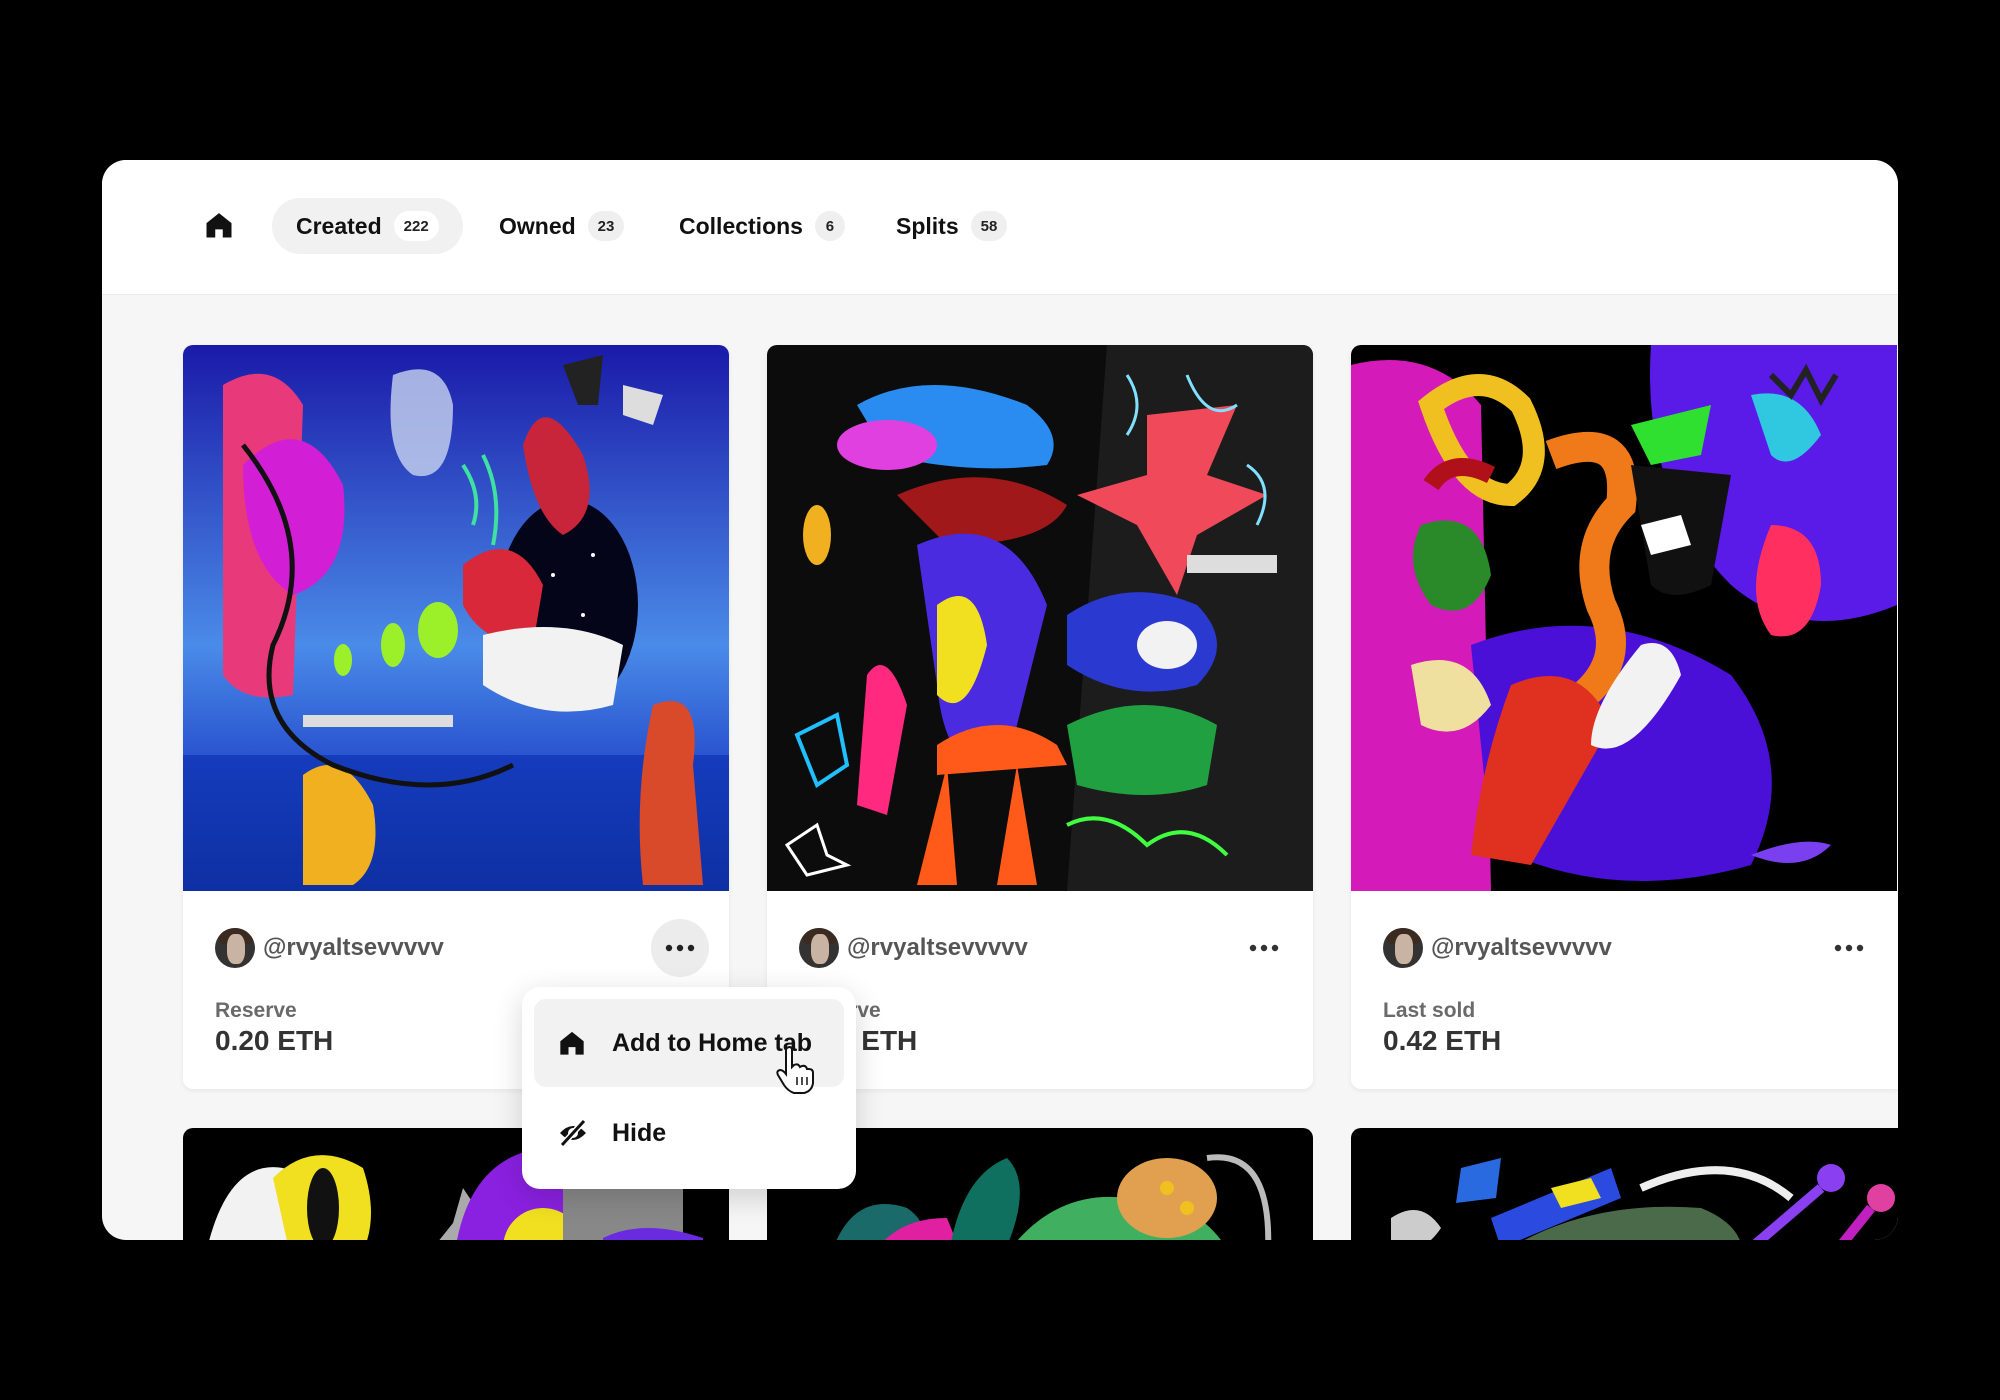  What do you see at coordinates (256, 1010) in the screenshot?
I see `price-label: Reserve` at bounding box center [256, 1010].